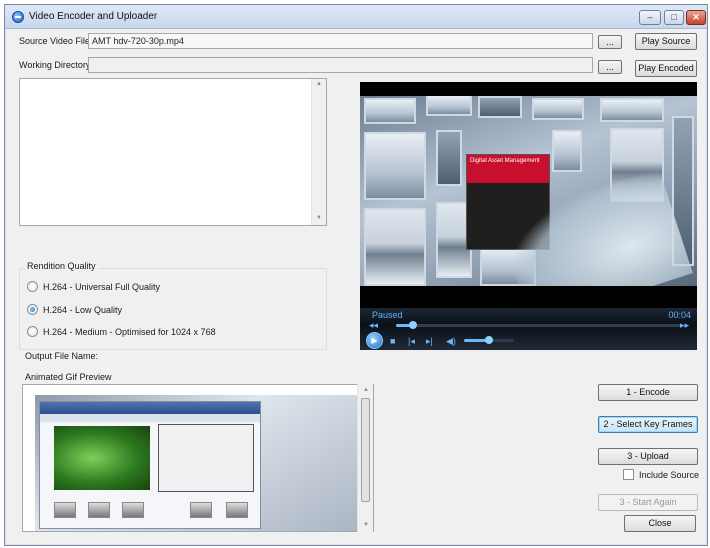 This screenshot has height=548, width=710. What do you see at coordinates (206, 458) in the screenshot?
I see `gif-glasses-image` at bounding box center [206, 458].